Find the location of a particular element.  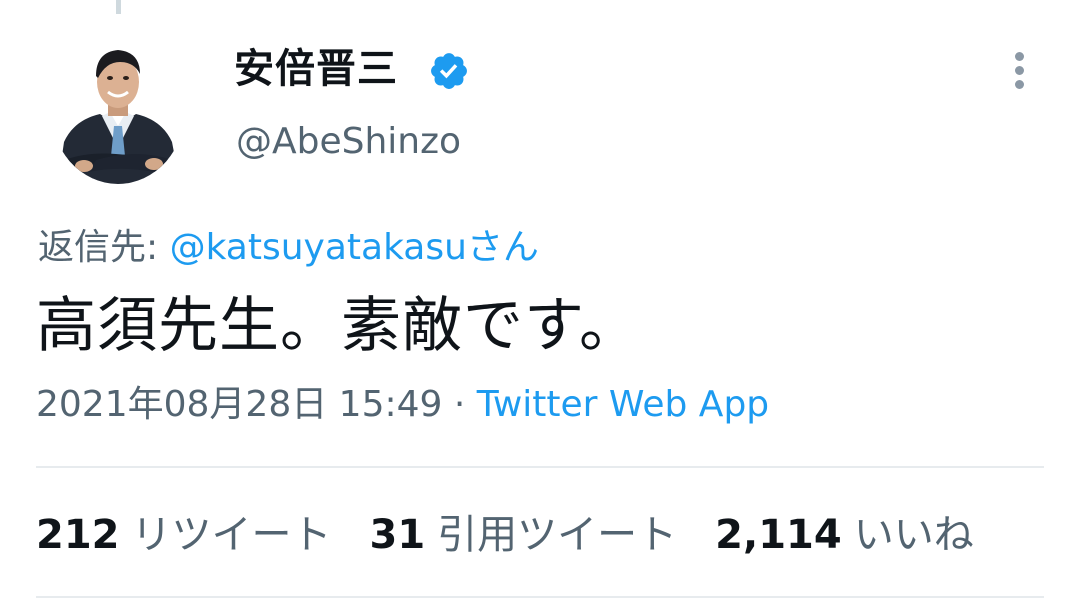

quote-tweet-label: 引用ツイート is located at coordinates (557, 535).